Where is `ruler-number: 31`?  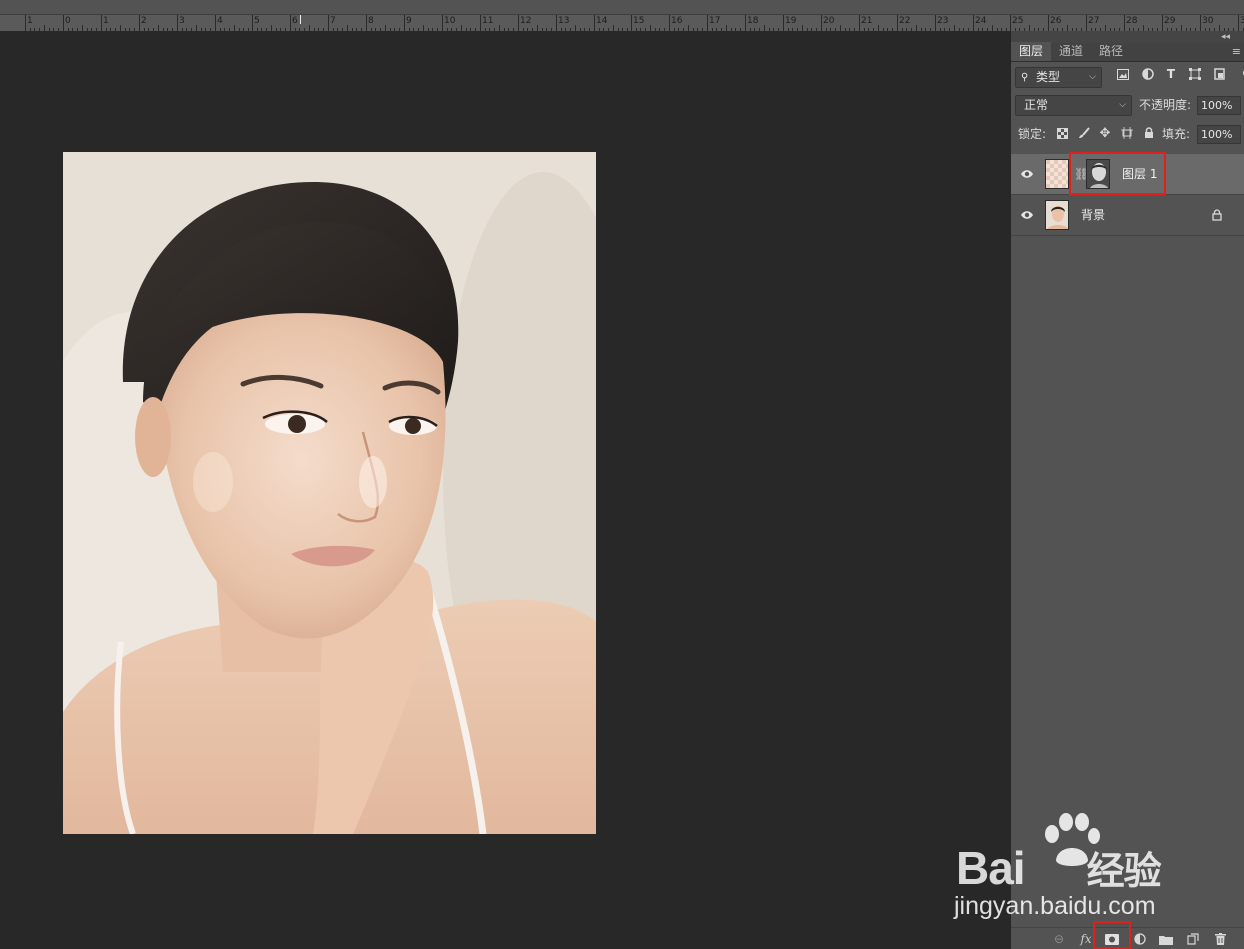 ruler-number: 31 is located at coordinates (1242, 21).